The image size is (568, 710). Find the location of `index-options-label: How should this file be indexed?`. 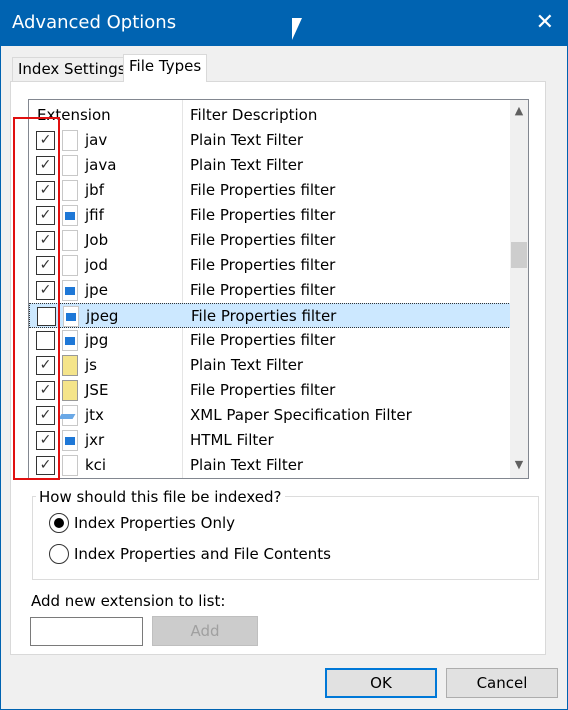

index-options-label: How should this file be indexed? is located at coordinates (160, 497).